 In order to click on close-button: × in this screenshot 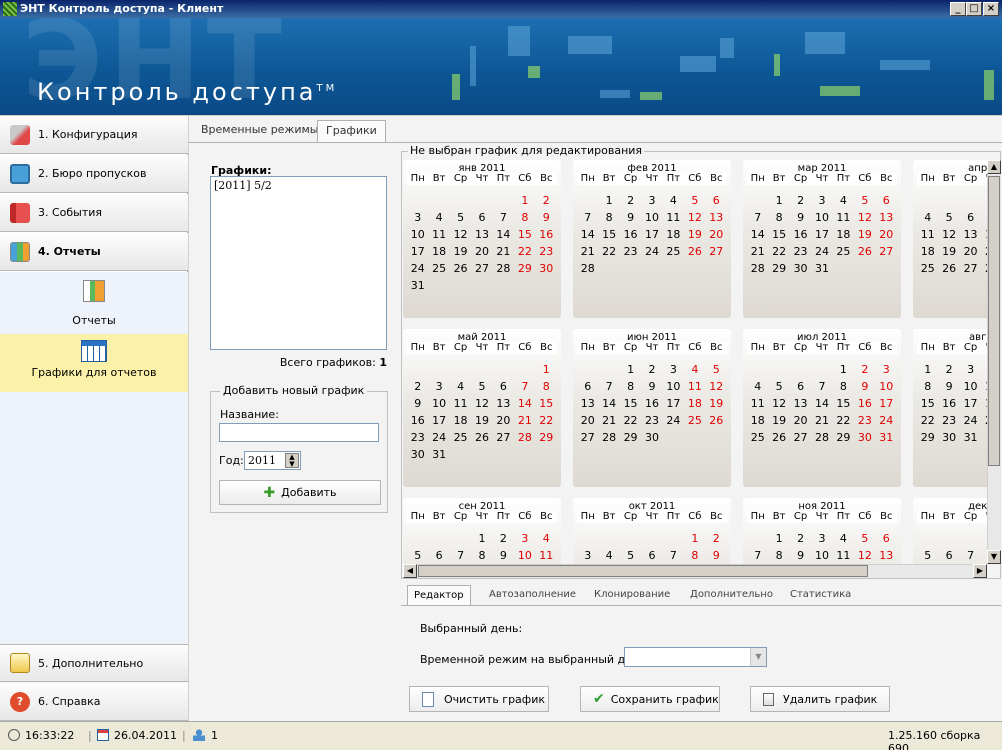, I will do `click(991, 9)`.